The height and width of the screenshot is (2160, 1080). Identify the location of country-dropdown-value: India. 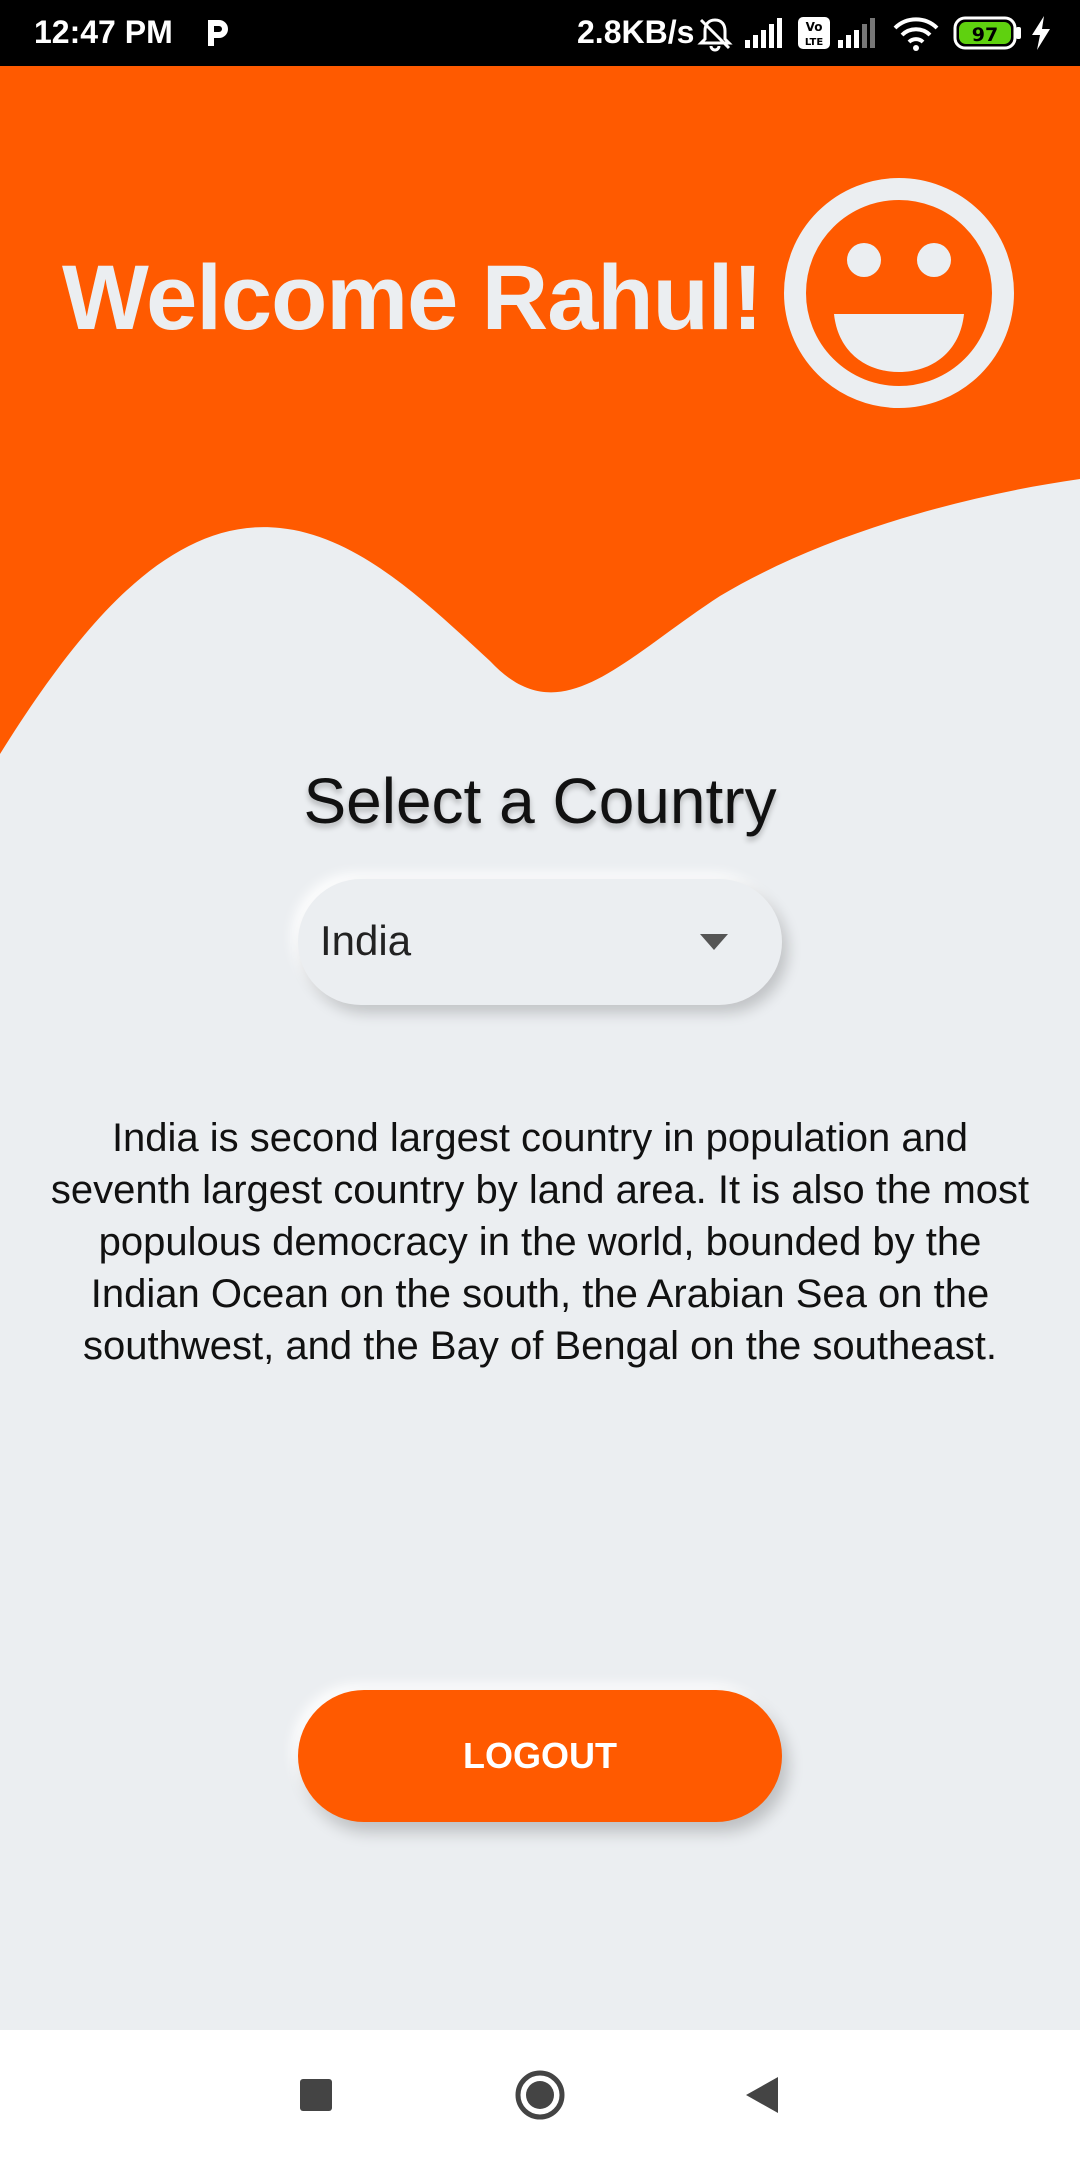
(366, 940).